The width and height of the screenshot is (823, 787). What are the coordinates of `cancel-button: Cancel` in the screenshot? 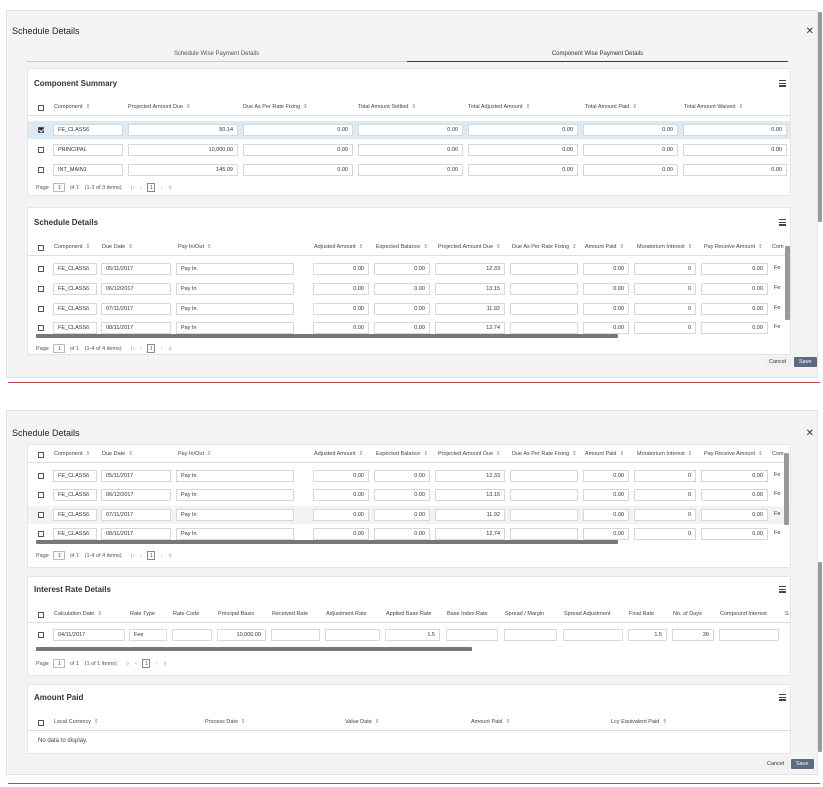 It's located at (778, 362).